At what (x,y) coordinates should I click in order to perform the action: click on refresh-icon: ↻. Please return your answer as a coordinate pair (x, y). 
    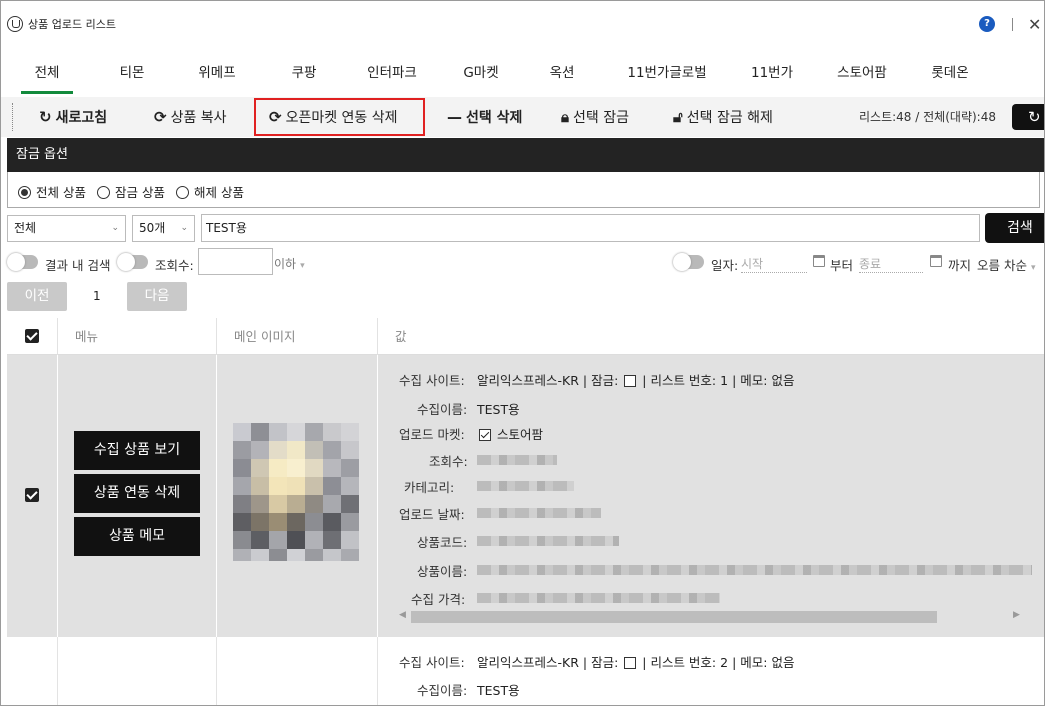
    Looking at the image, I should click on (1034, 117).